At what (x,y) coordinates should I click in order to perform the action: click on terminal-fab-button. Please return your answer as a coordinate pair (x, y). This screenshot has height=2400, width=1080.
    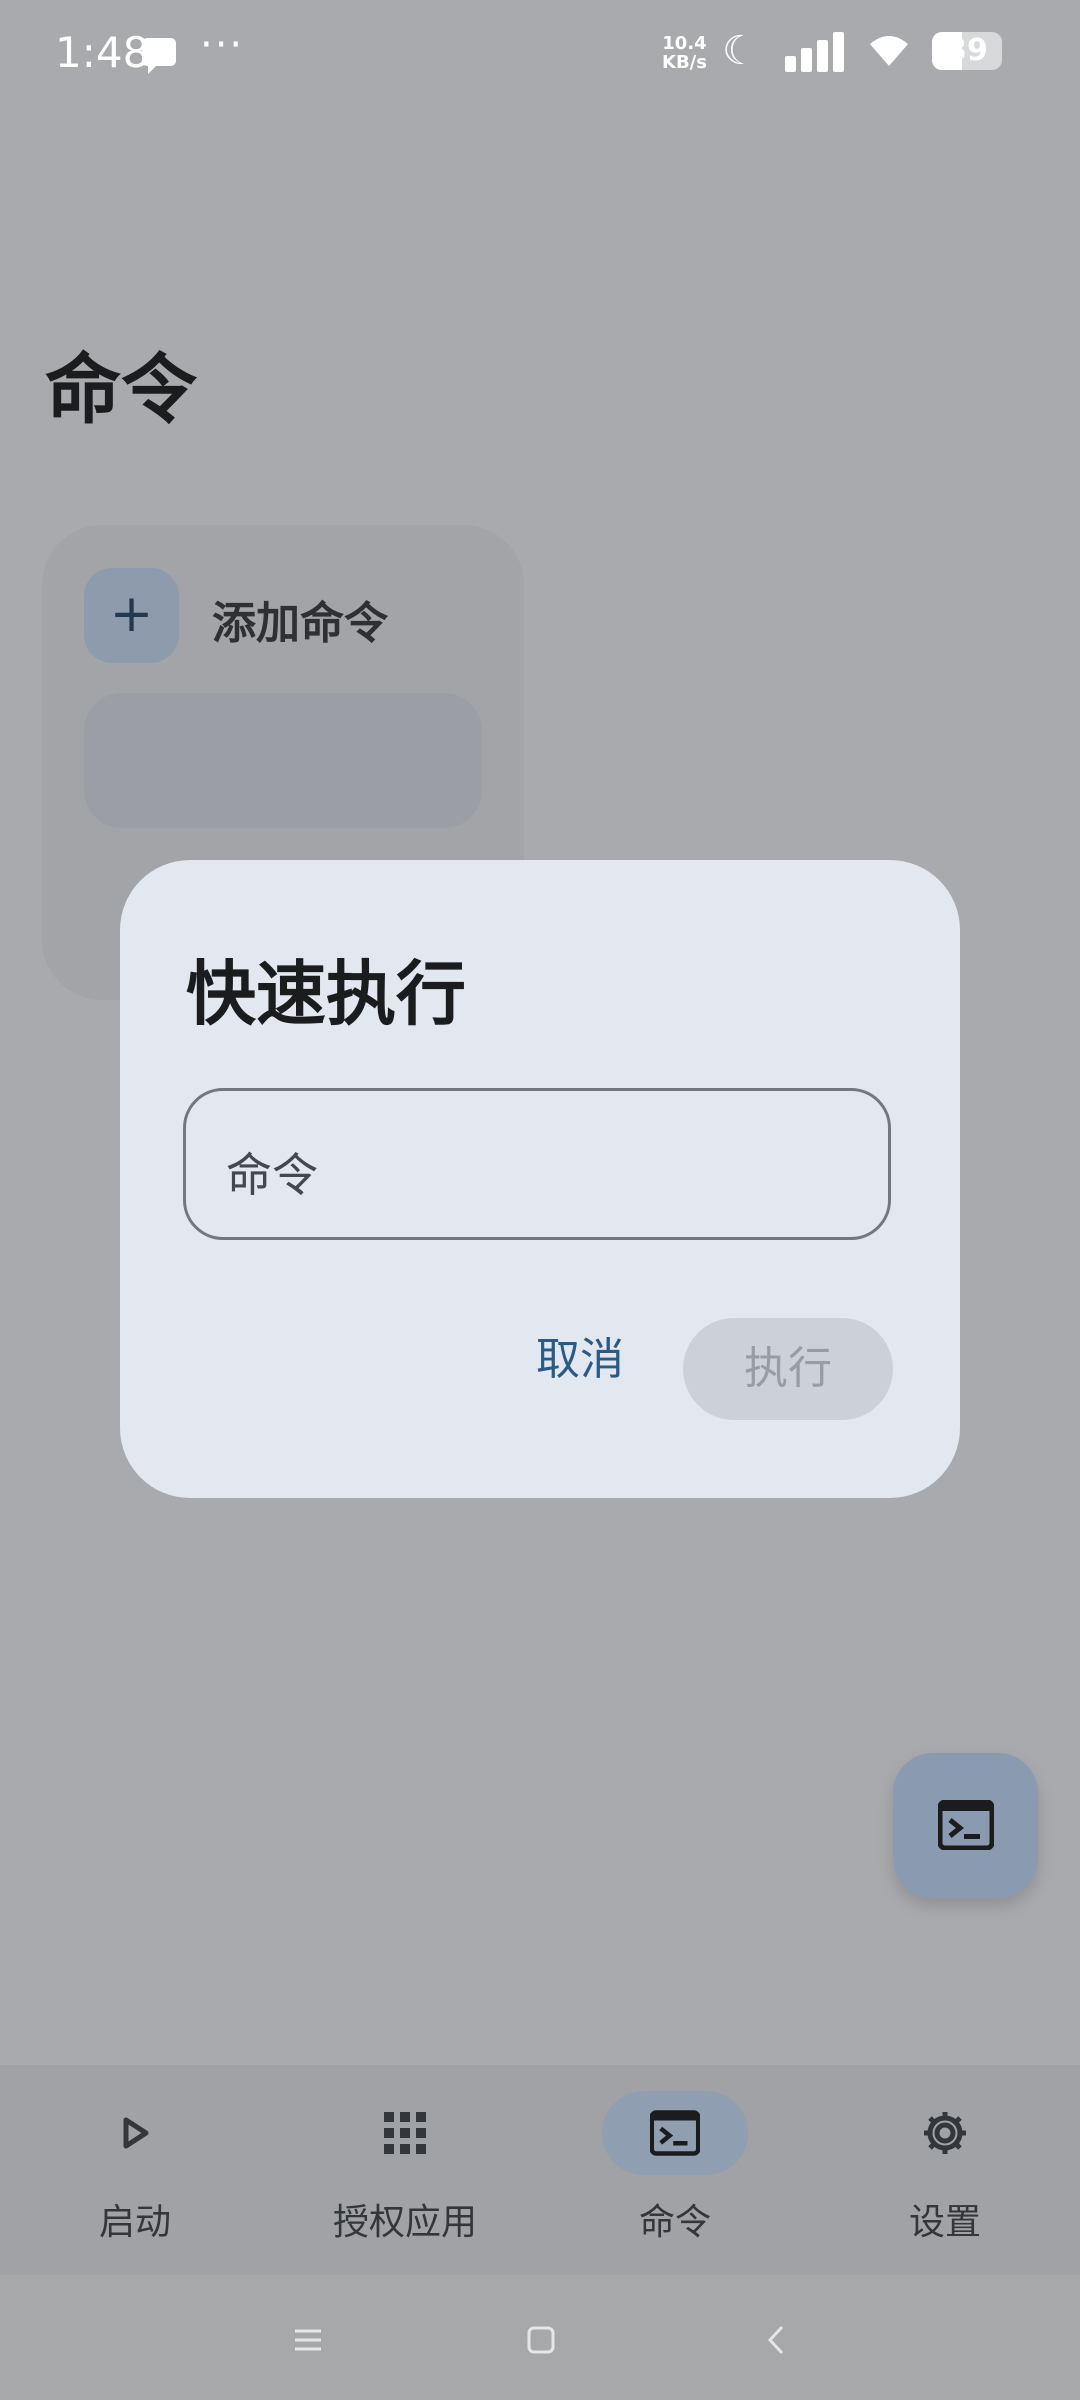
    Looking at the image, I should click on (965, 1825).